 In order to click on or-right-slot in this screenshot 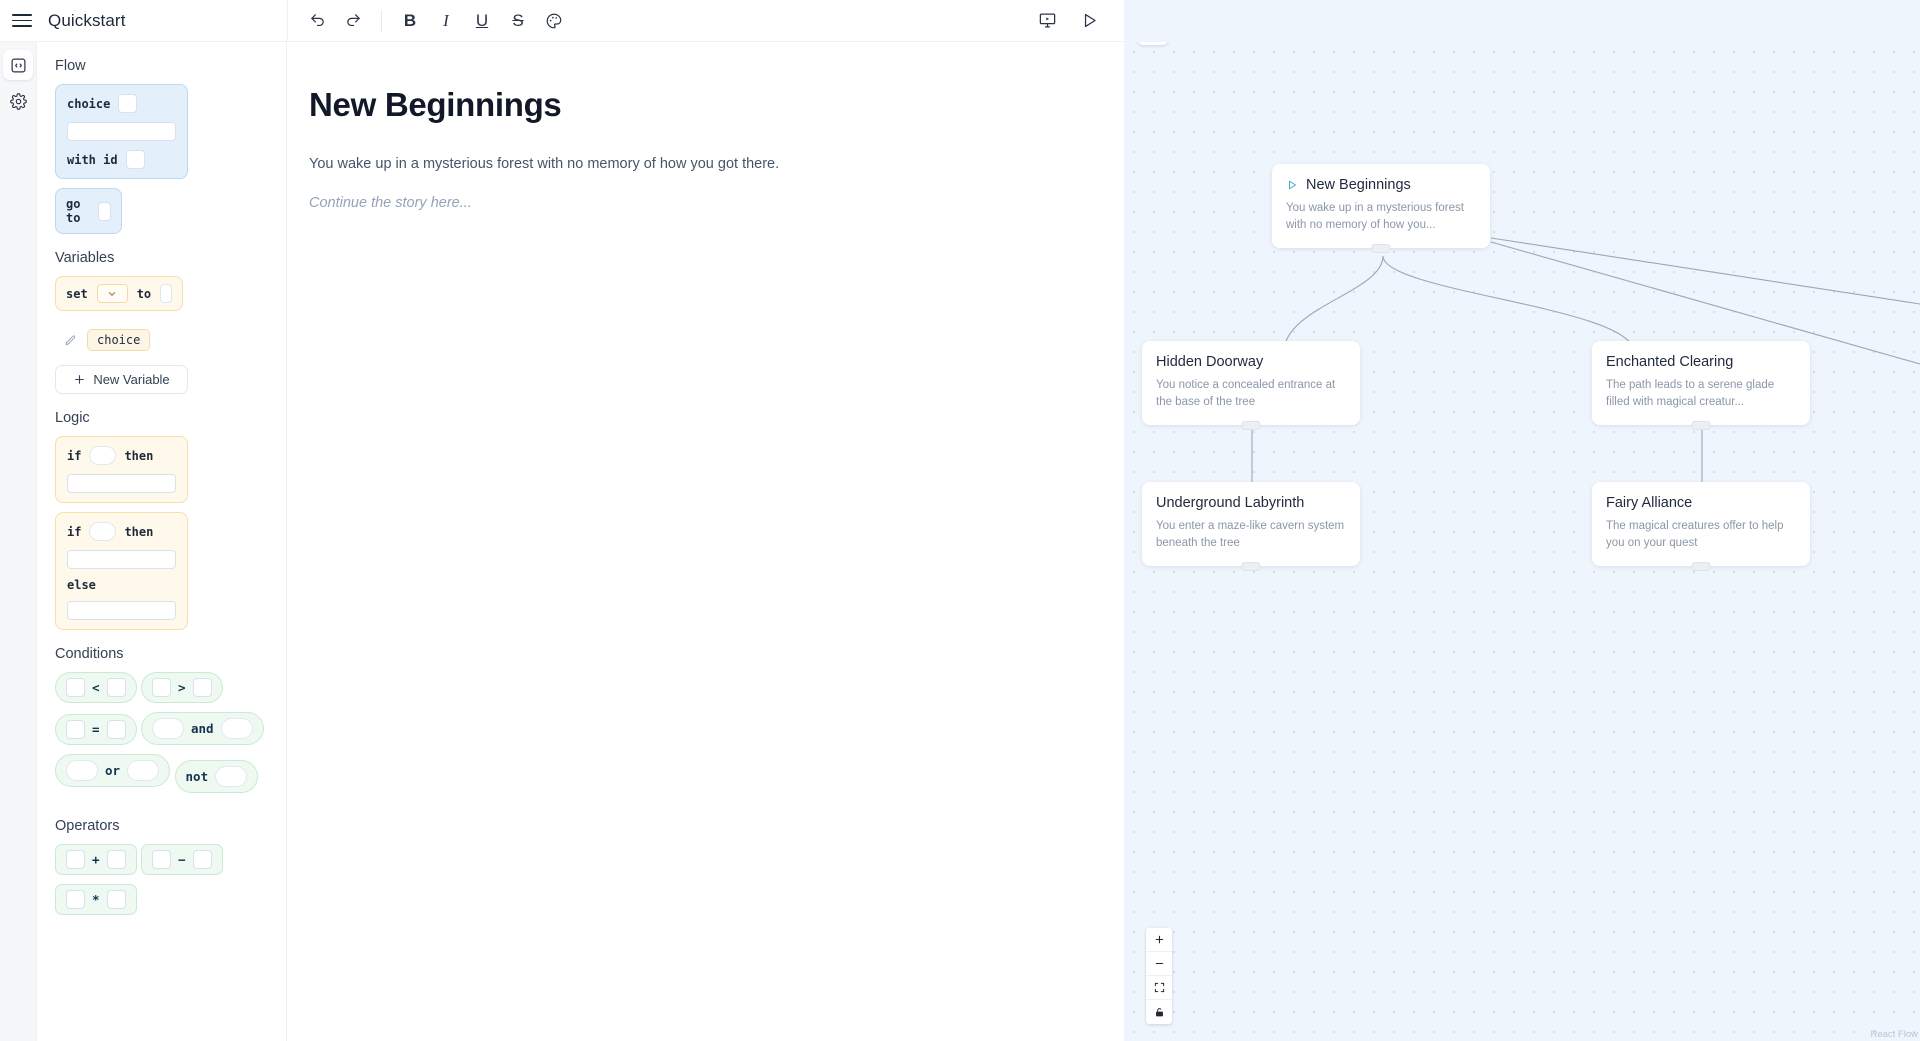, I will do `click(143, 770)`.